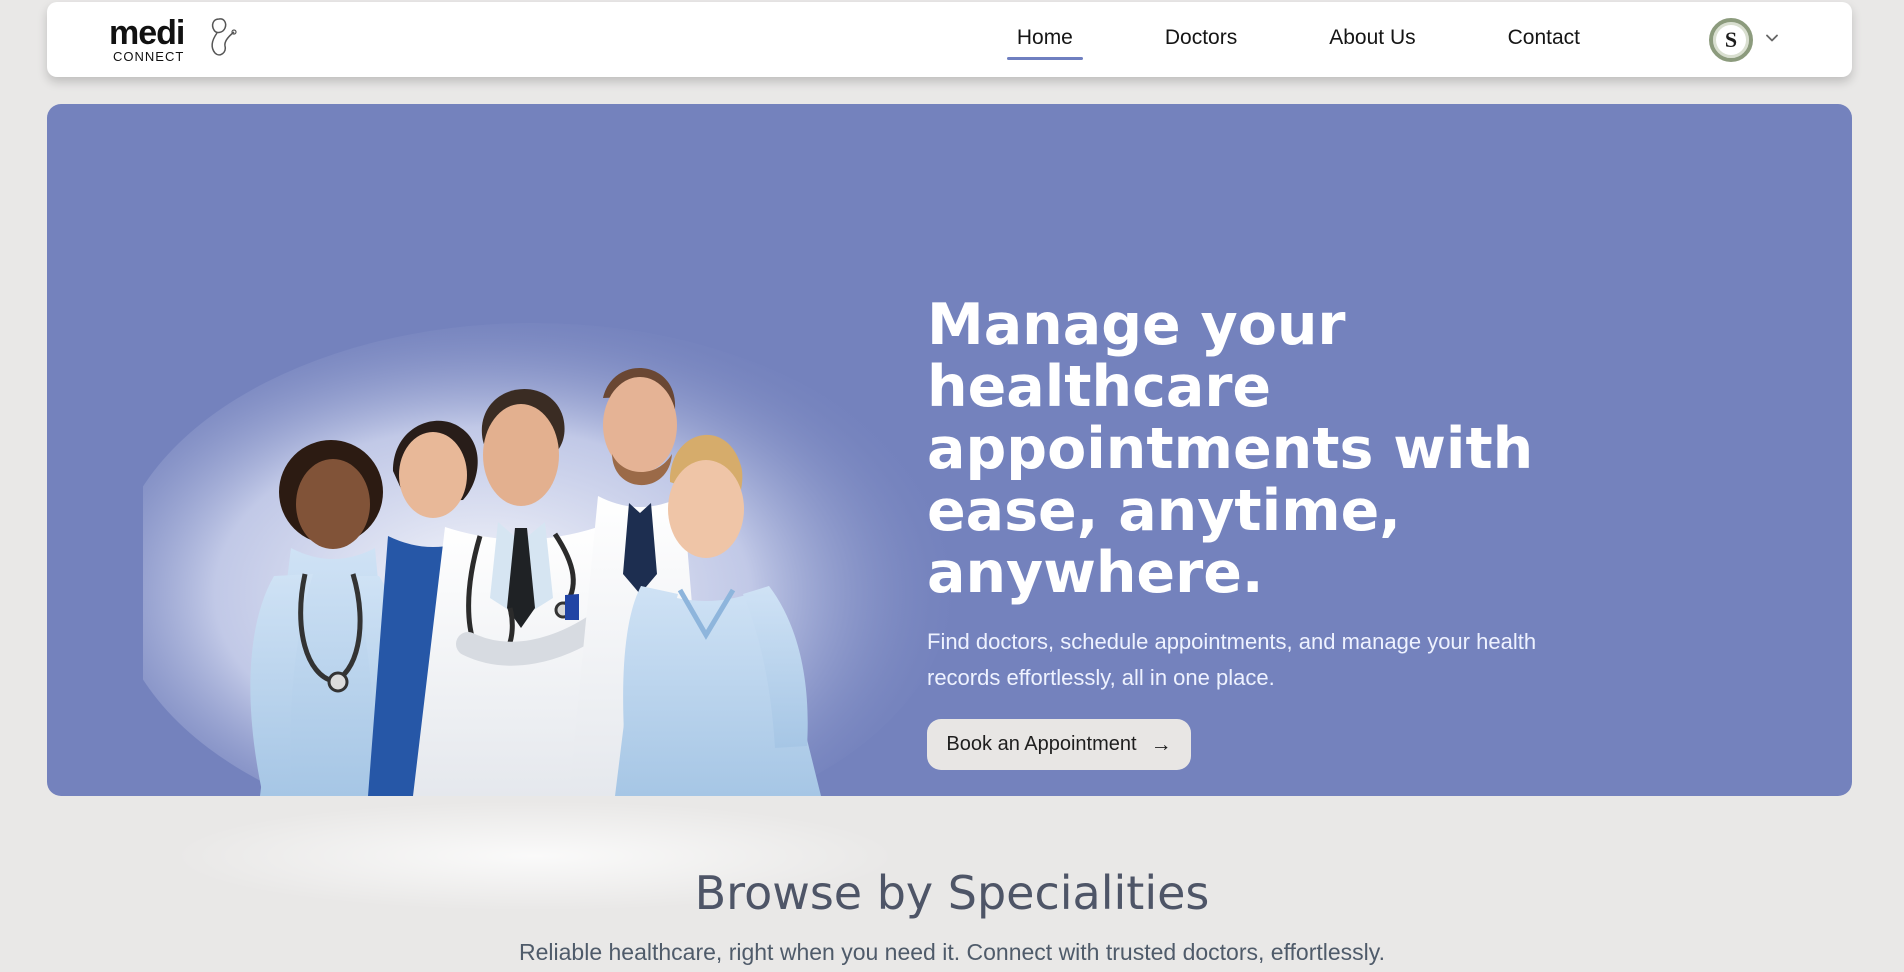 Image resolution: width=1904 pixels, height=972 pixels. What do you see at coordinates (149, 56) in the screenshot?
I see `logo-connect-text: CONNECT` at bounding box center [149, 56].